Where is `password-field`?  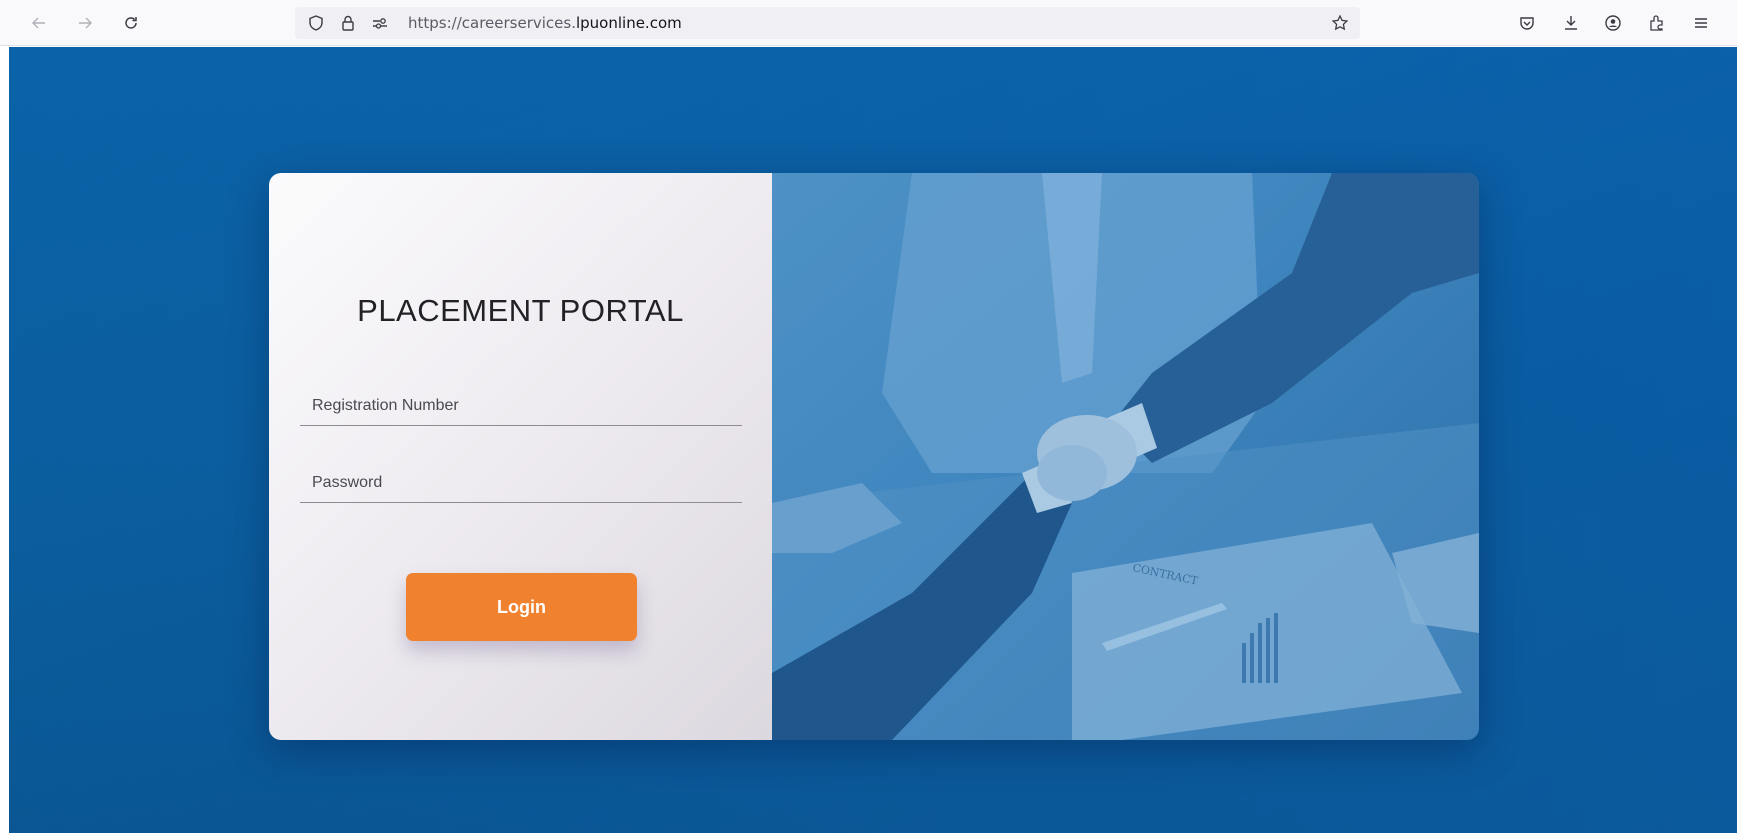
password-field is located at coordinates (521, 483).